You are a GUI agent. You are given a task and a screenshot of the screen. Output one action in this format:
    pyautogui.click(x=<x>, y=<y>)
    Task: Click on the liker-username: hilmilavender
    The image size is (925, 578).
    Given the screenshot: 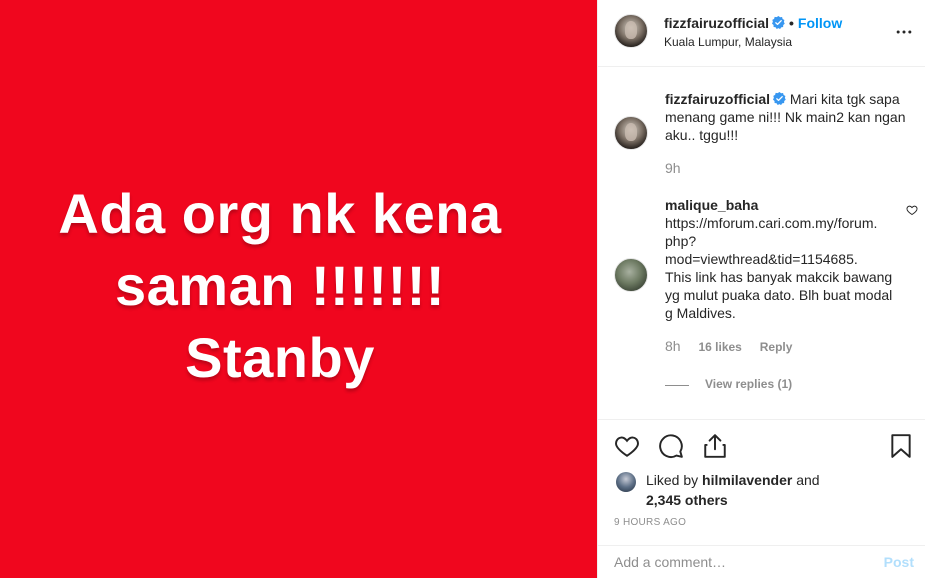 What is the action you would take?
    pyautogui.click(x=747, y=480)
    